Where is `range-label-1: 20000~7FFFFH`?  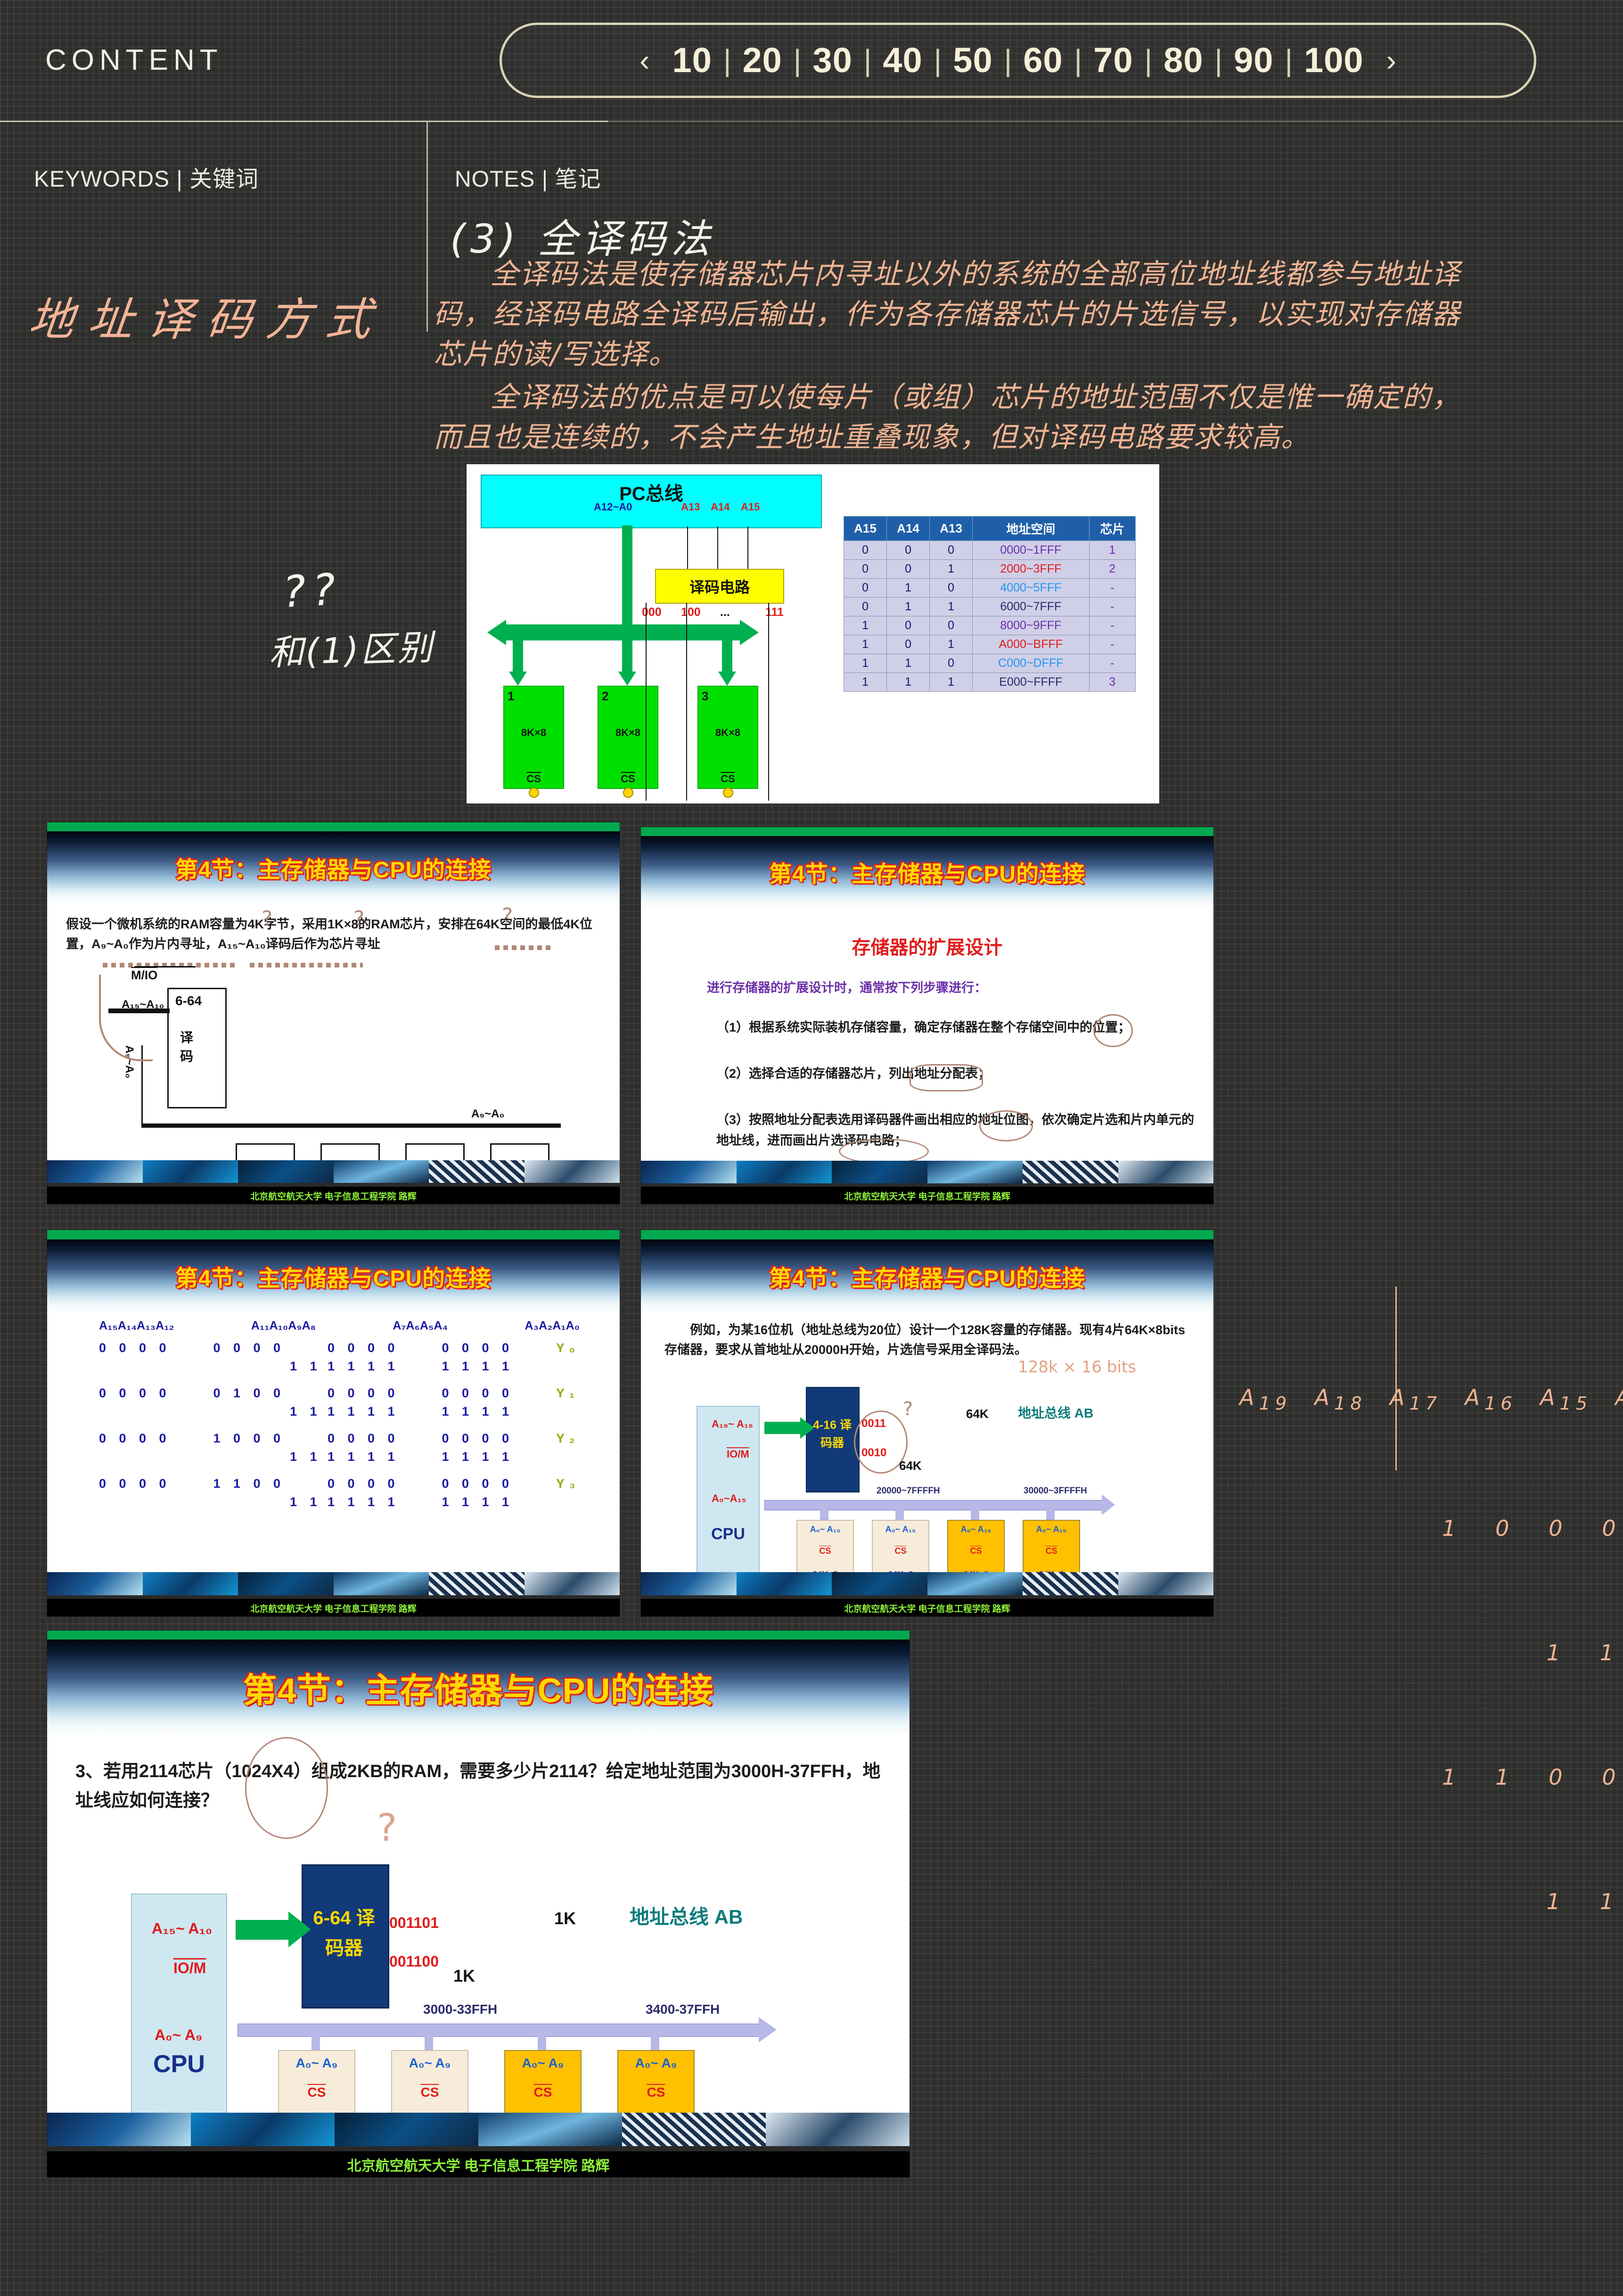
range-label-1: 20000~7FFFFH is located at coordinates (909, 1491).